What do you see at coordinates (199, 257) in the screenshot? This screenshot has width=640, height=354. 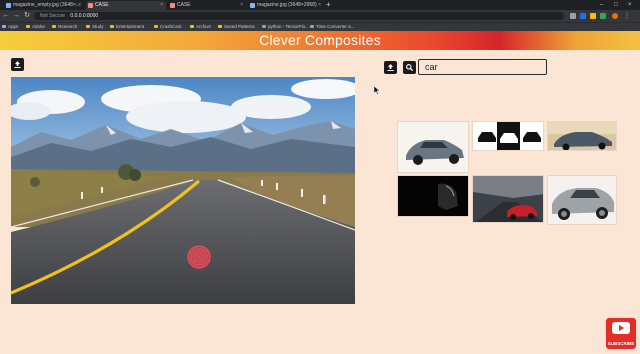 I see `fingerprint-marker` at bounding box center [199, 257].